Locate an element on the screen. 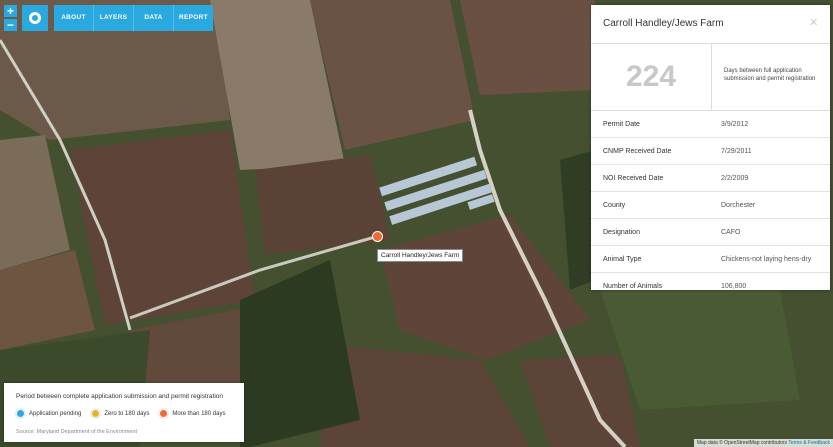  legend-item: Application pending is located at coordinates (48, 413).